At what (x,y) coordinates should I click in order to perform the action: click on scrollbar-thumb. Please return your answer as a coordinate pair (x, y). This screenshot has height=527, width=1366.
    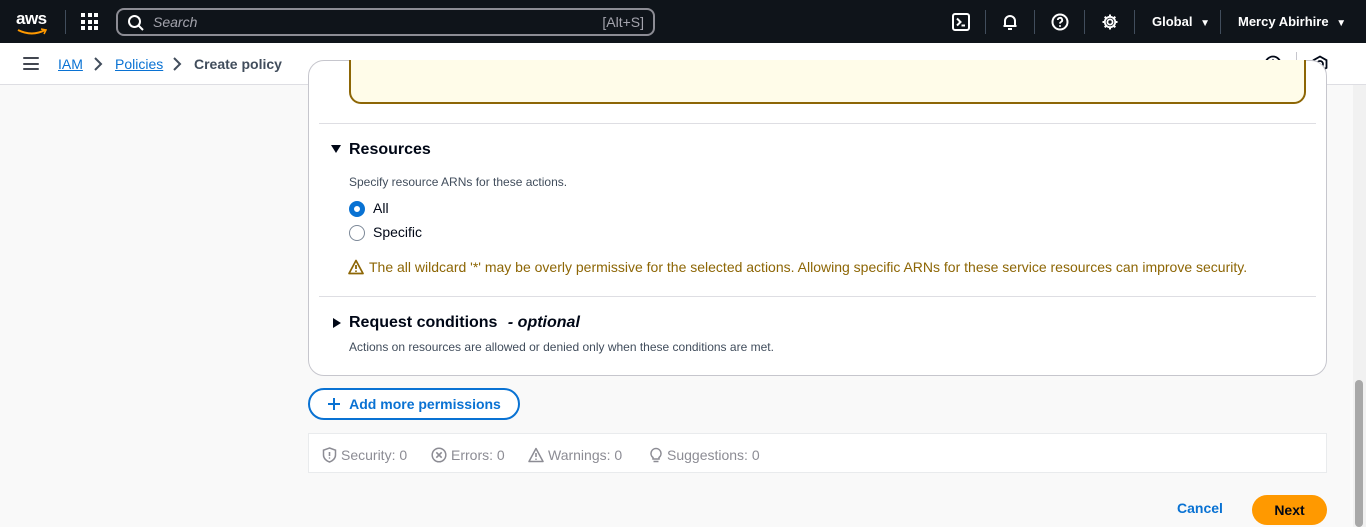
    Looking at the image, I should click on (1359, 453).